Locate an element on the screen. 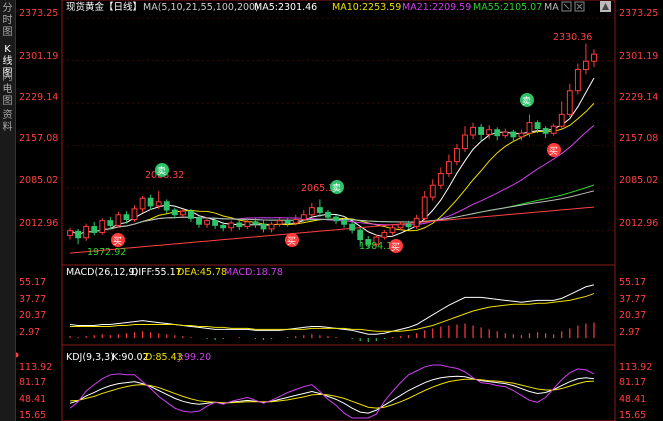  kdj-y-tick: 113.92 is located at coordinates (35, 367).